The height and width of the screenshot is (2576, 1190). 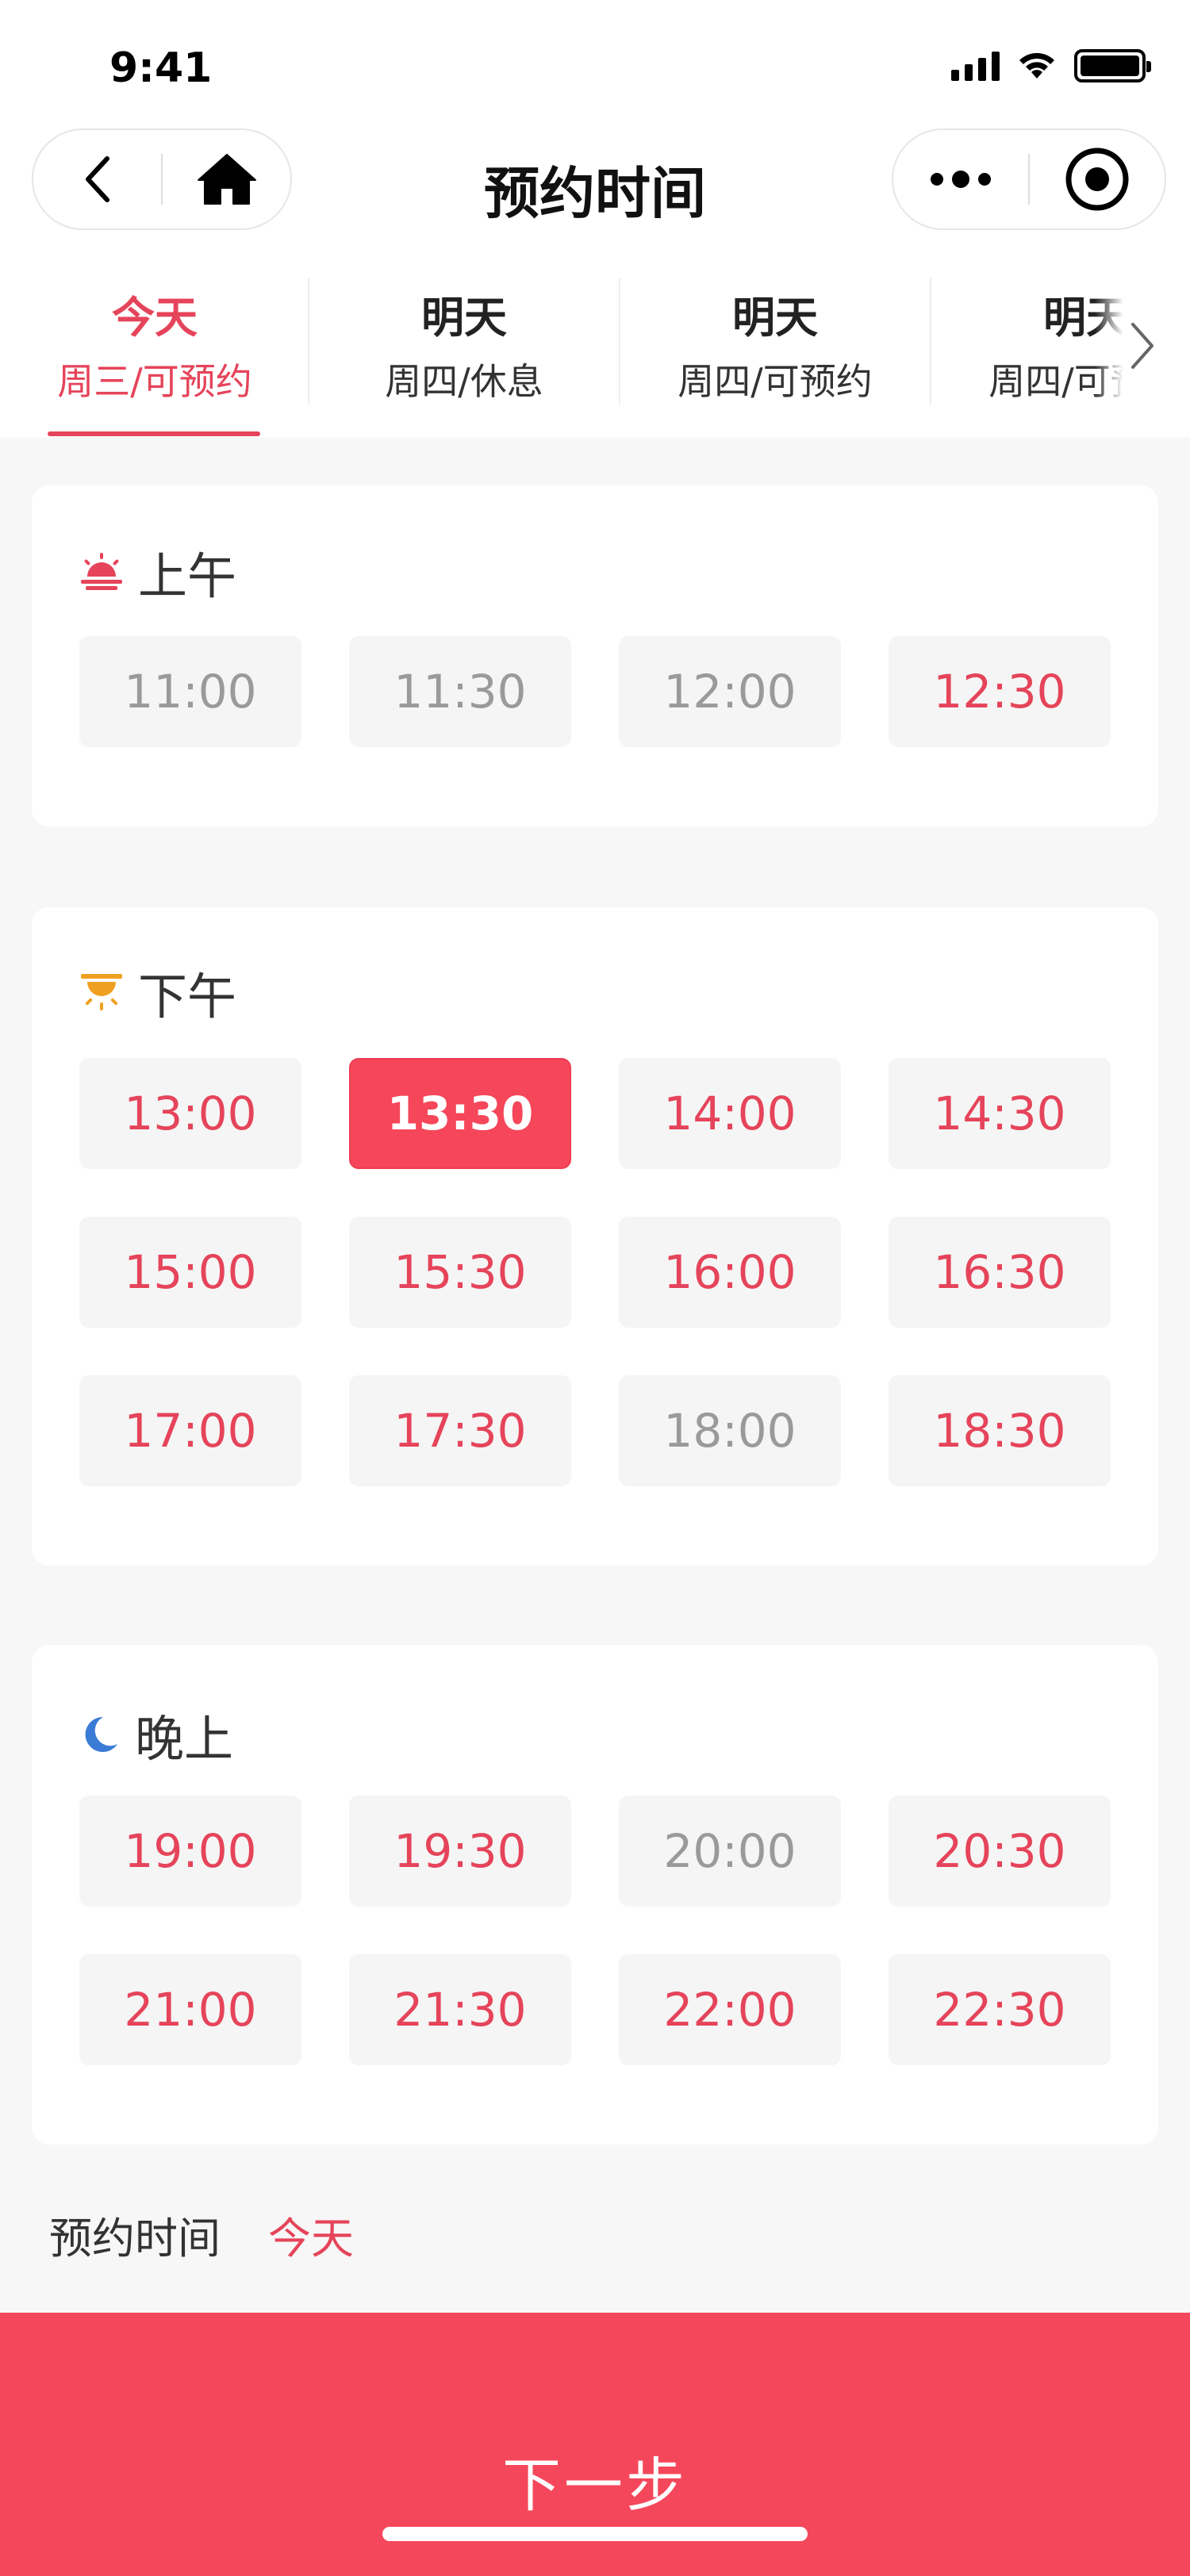 What do you see at coordinates (190, 1851) in the screenshot?
I see `time-slot: 19:00` at bounding box center [190, 1851].